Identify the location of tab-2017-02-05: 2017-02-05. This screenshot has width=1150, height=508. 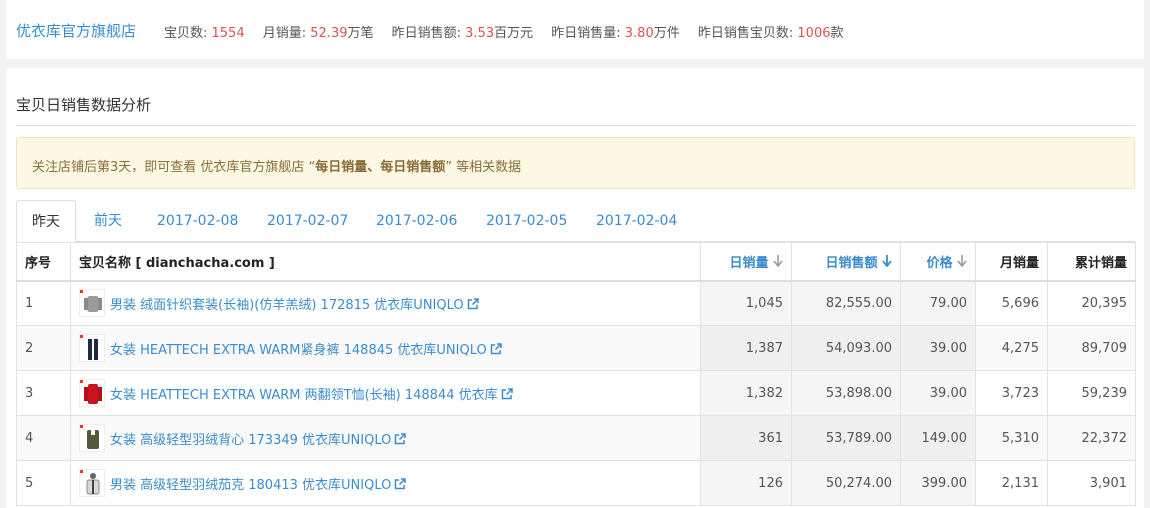
(526, 221).